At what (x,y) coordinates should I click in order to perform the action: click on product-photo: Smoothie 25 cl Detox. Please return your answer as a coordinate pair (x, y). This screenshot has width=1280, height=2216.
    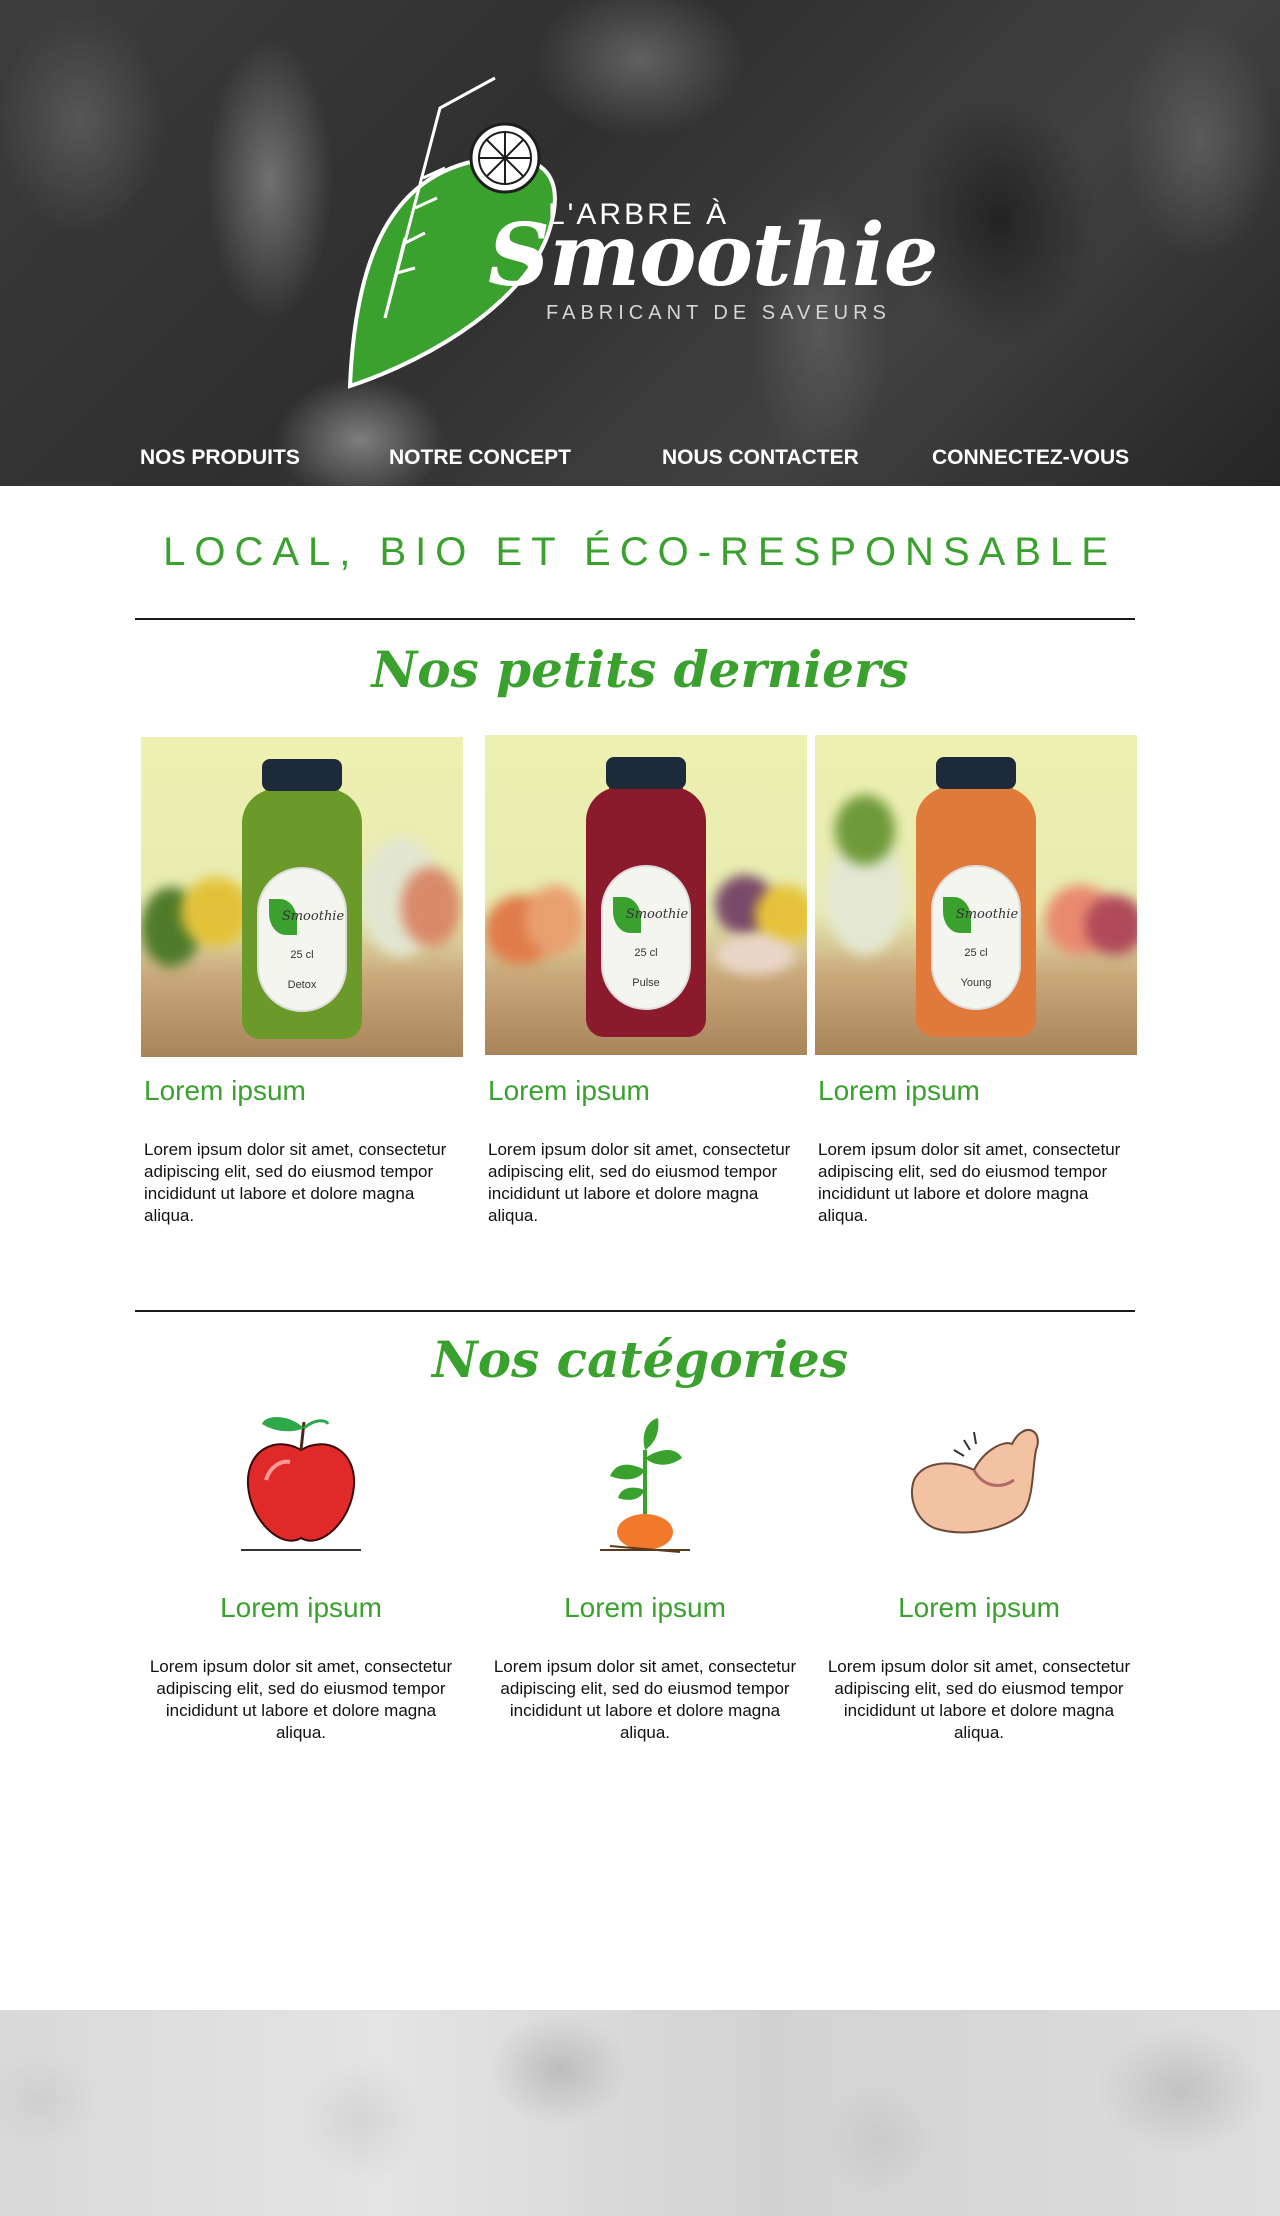
    Looking at the image, I should click on (302, 897).